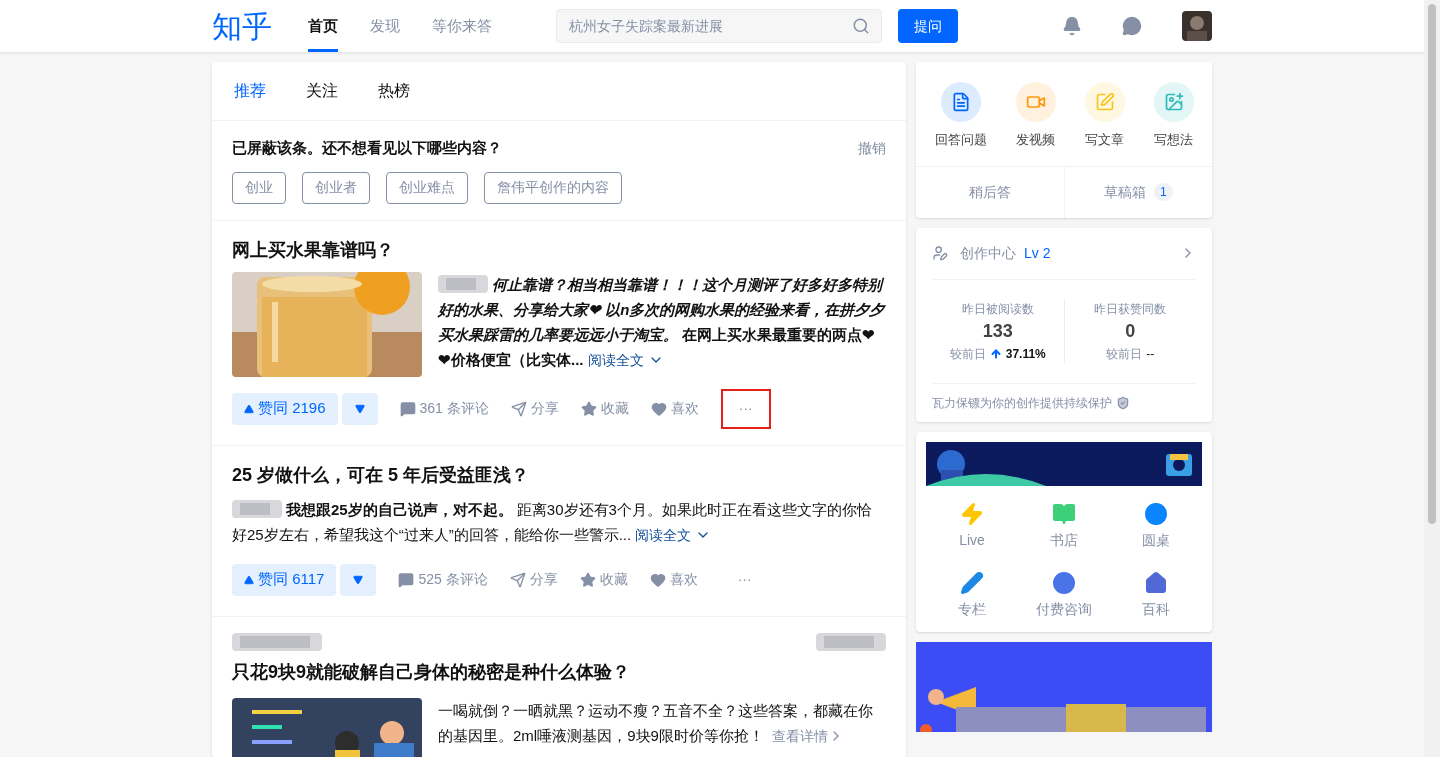  What do you see at coordinates (997, 331) in the screenshot?
I see `stat-value: 133` at bounding box center [997, 331].